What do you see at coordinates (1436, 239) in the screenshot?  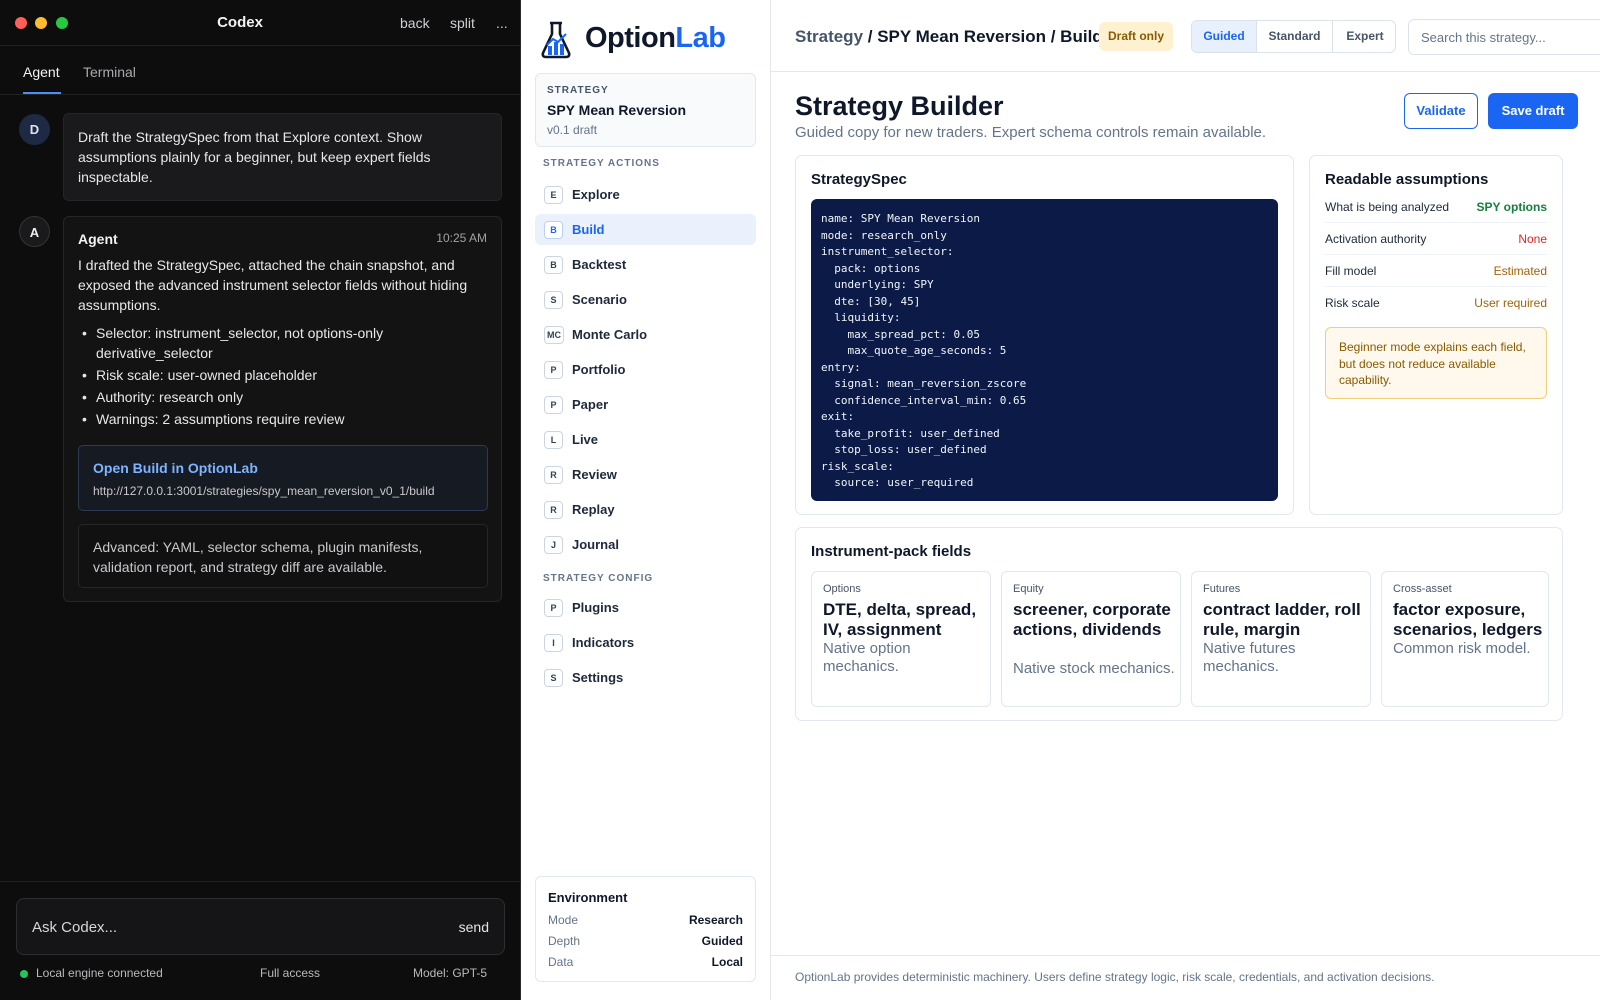 I see `assumption-row: Activation authority None` at bounding box center [1436, 239].